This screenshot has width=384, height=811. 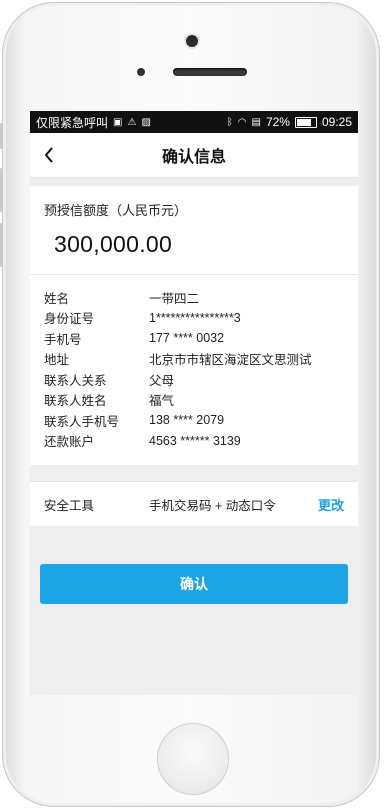 I want to click on info-row-id-number: 身份证号 1****************3, so click(x=194, y=318).